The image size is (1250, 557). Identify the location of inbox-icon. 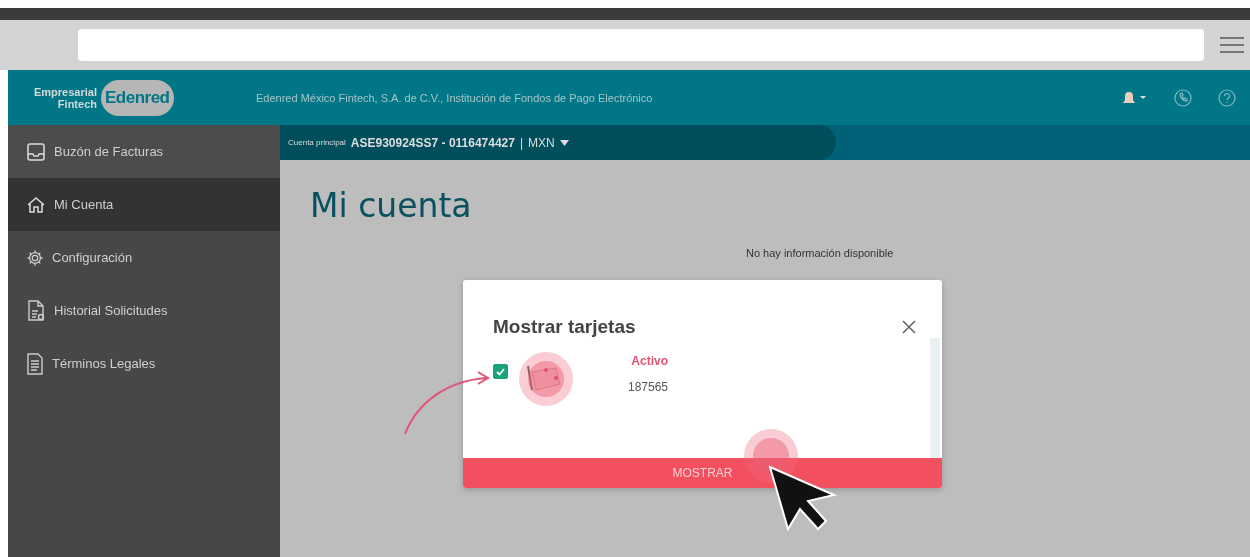
(36, 151).